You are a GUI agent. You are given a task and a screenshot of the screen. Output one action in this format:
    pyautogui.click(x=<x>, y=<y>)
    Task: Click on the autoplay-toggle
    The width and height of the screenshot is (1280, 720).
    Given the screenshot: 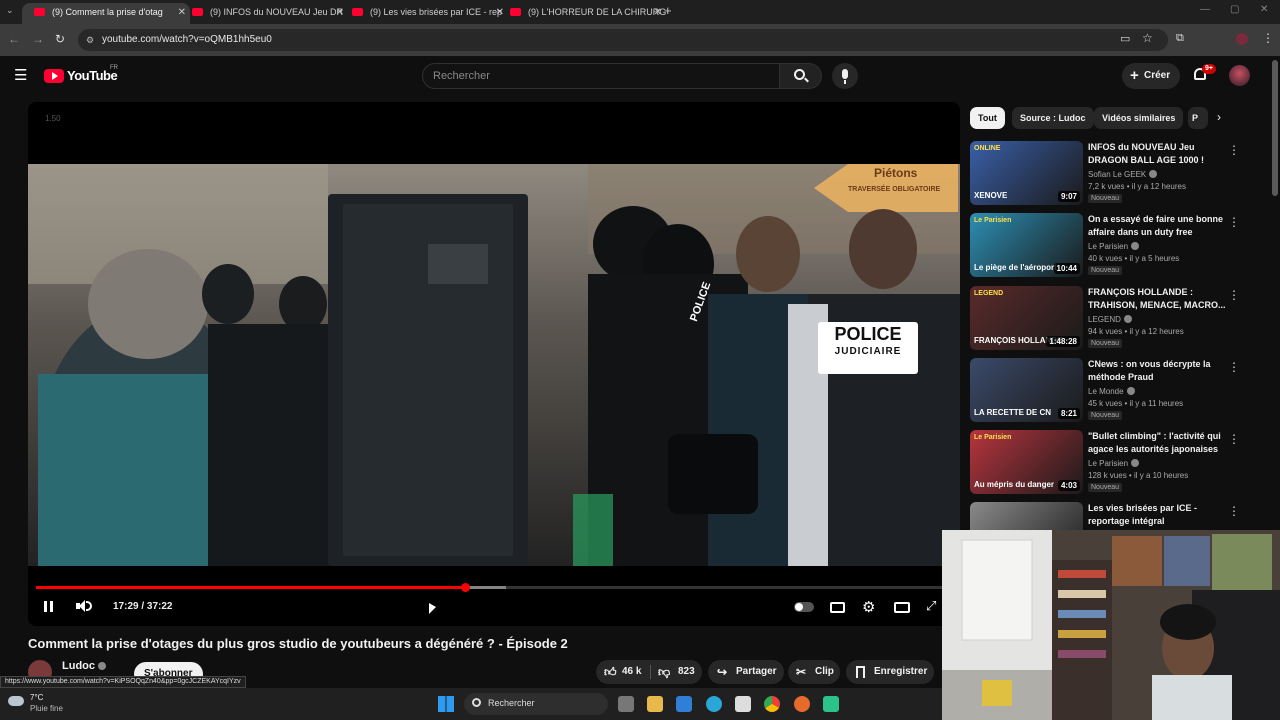 What is the action you would take?
    pyautogui.click(x=804, y=607)
    